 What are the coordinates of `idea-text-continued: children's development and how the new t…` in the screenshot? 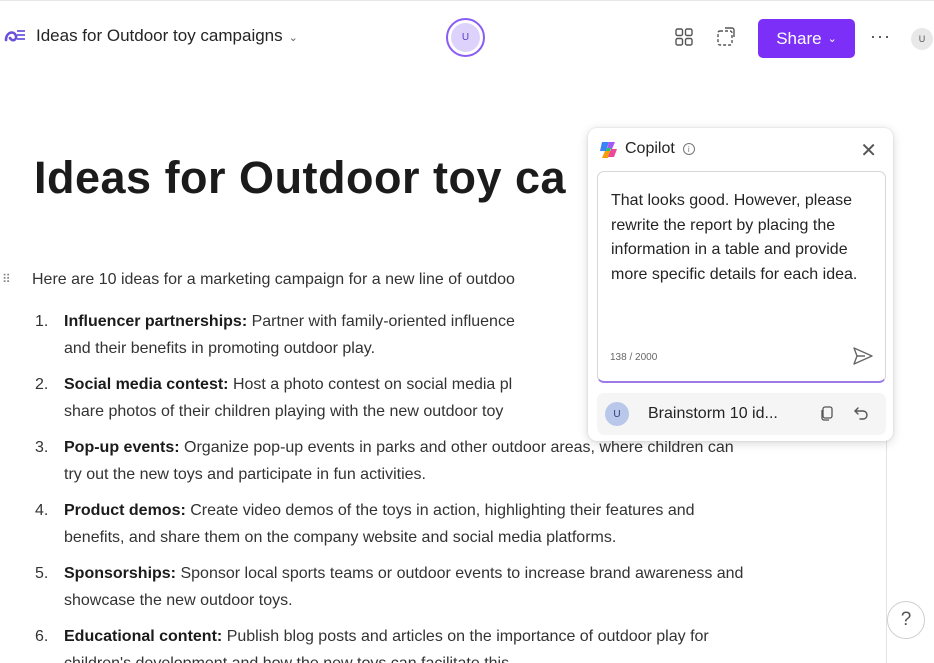 It's located at (289, 659).